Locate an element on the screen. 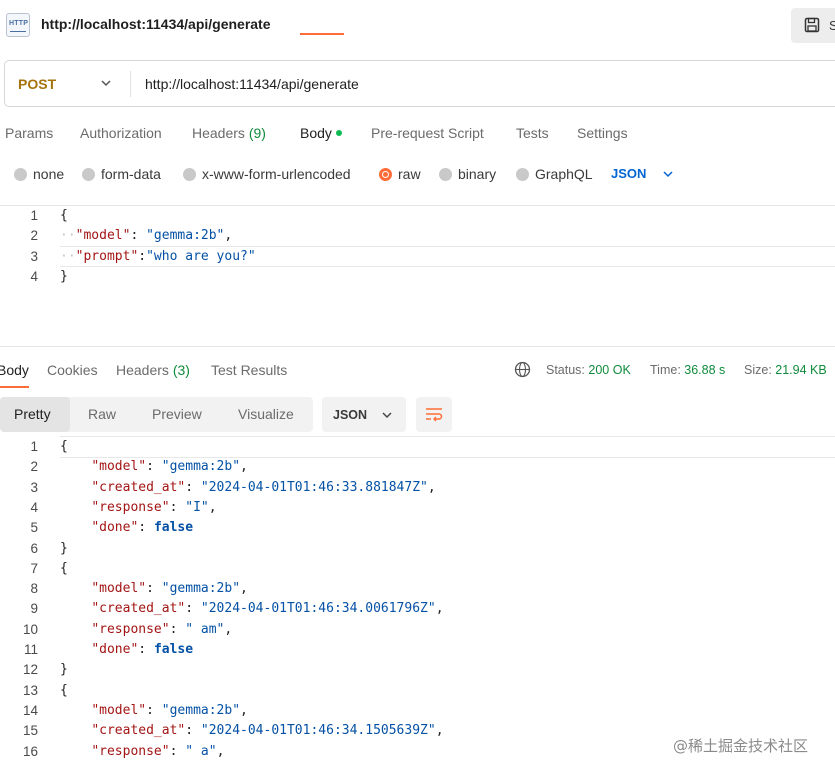 The width and height of the screenshot is (835, 760). tab-settings: Settings is located at coordinates (602, 133).